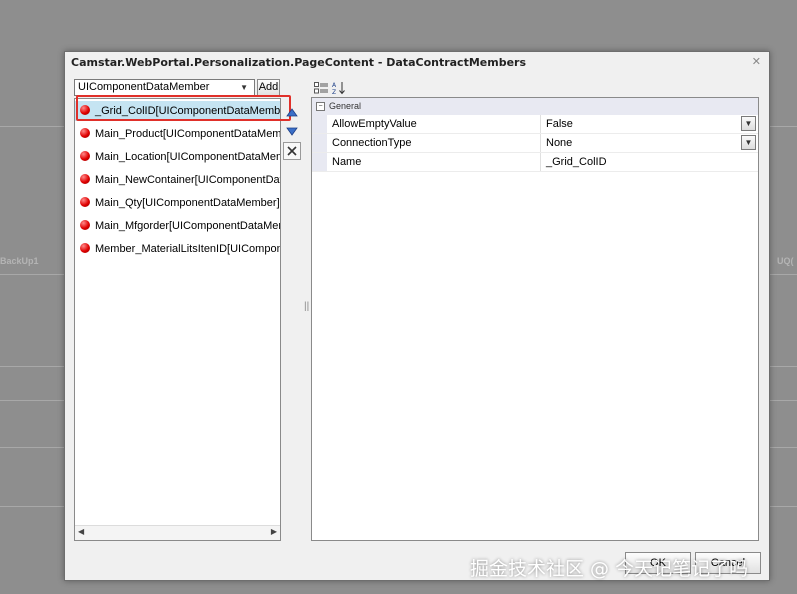 The image size is (797, 594). I want to click on horizontal-scrollbar: ◀ ▶, so click(177, 532).